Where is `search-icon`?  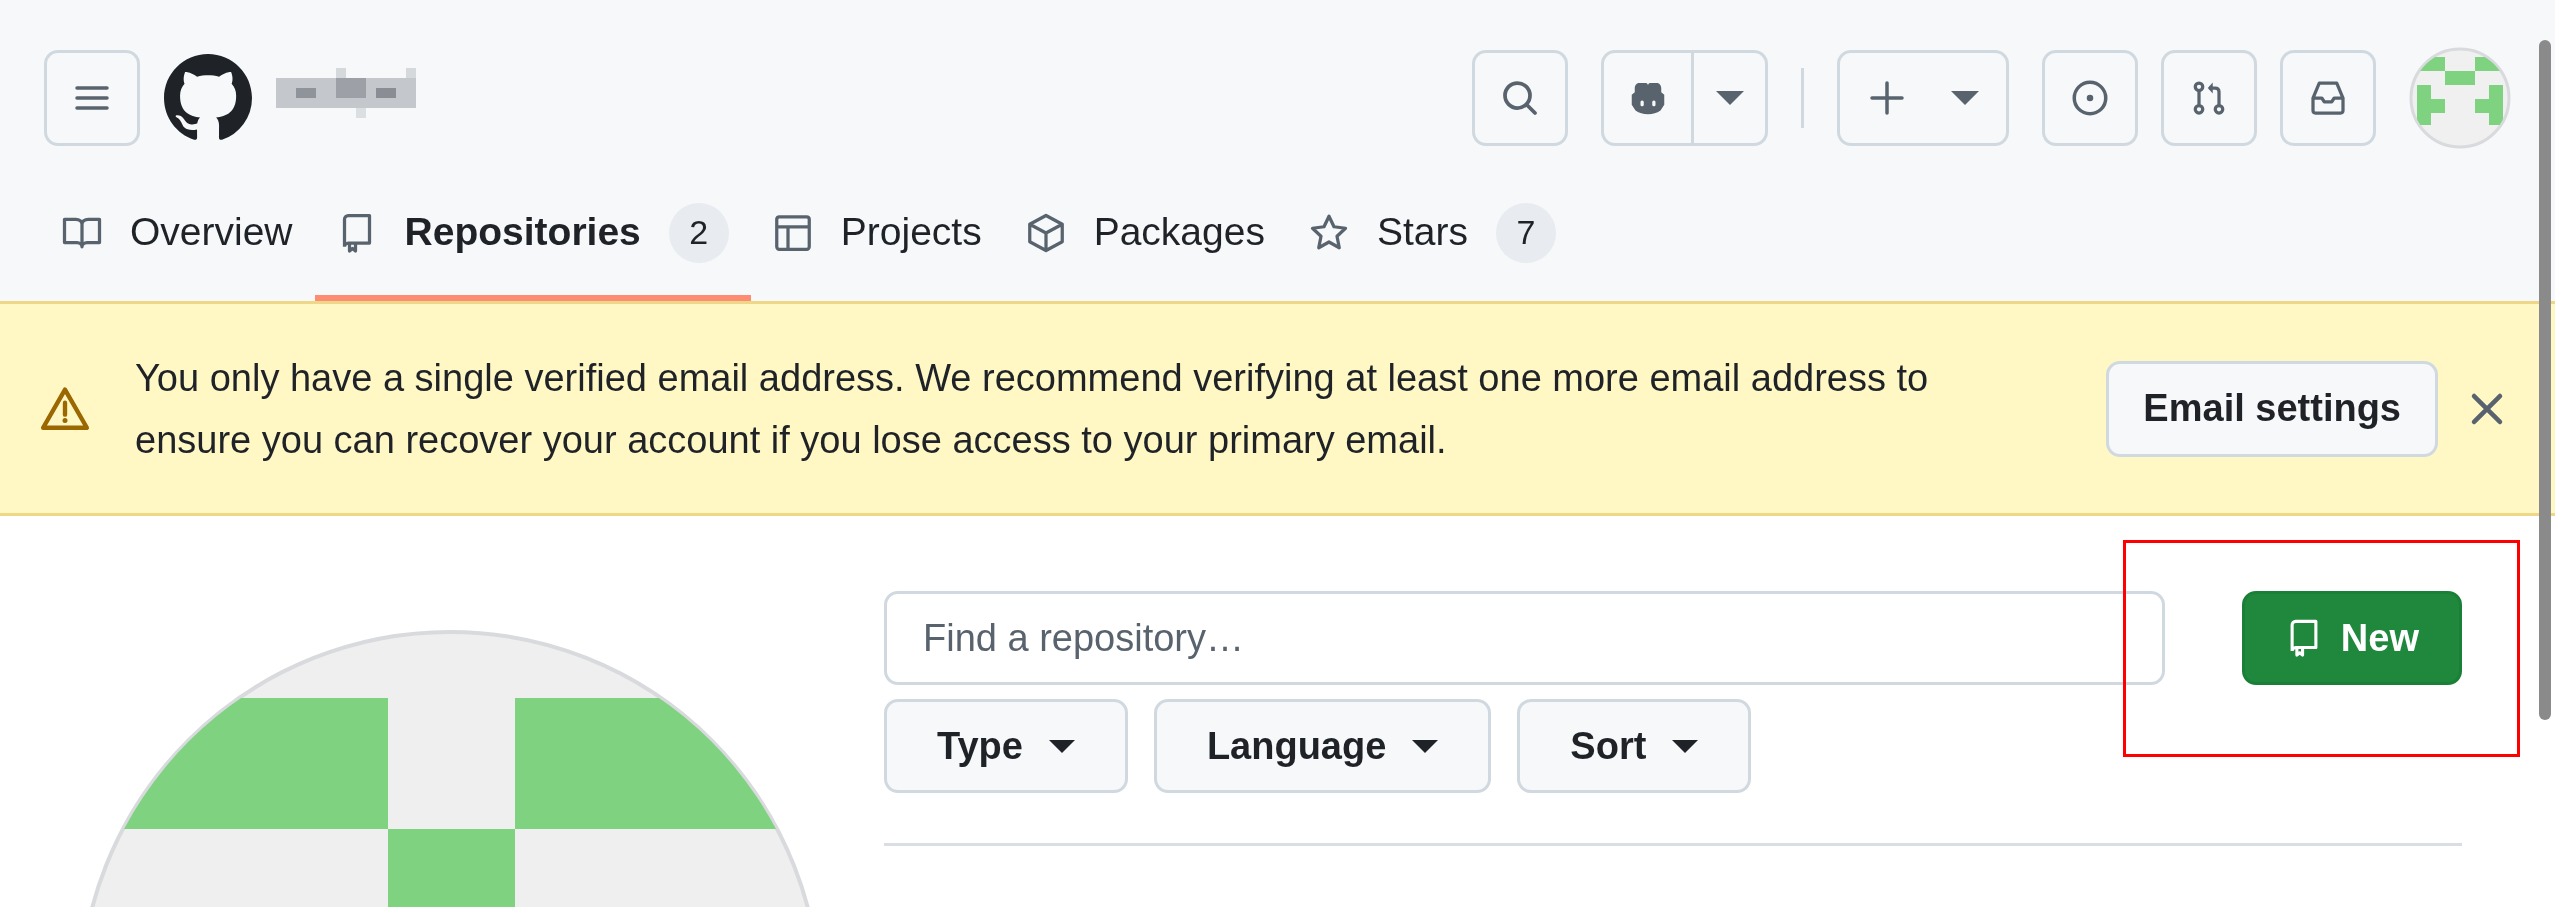 search-icon is located at coordinates (1520, 98).